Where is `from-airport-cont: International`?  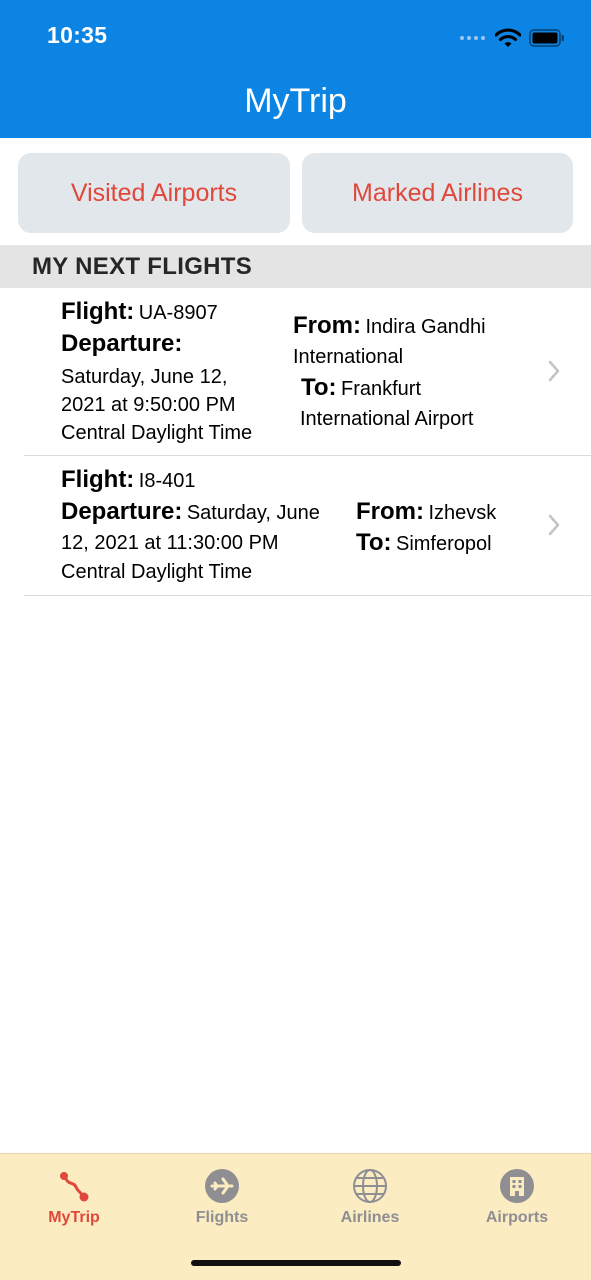 from-airport-cont: International is located at coordinates (348, 357).